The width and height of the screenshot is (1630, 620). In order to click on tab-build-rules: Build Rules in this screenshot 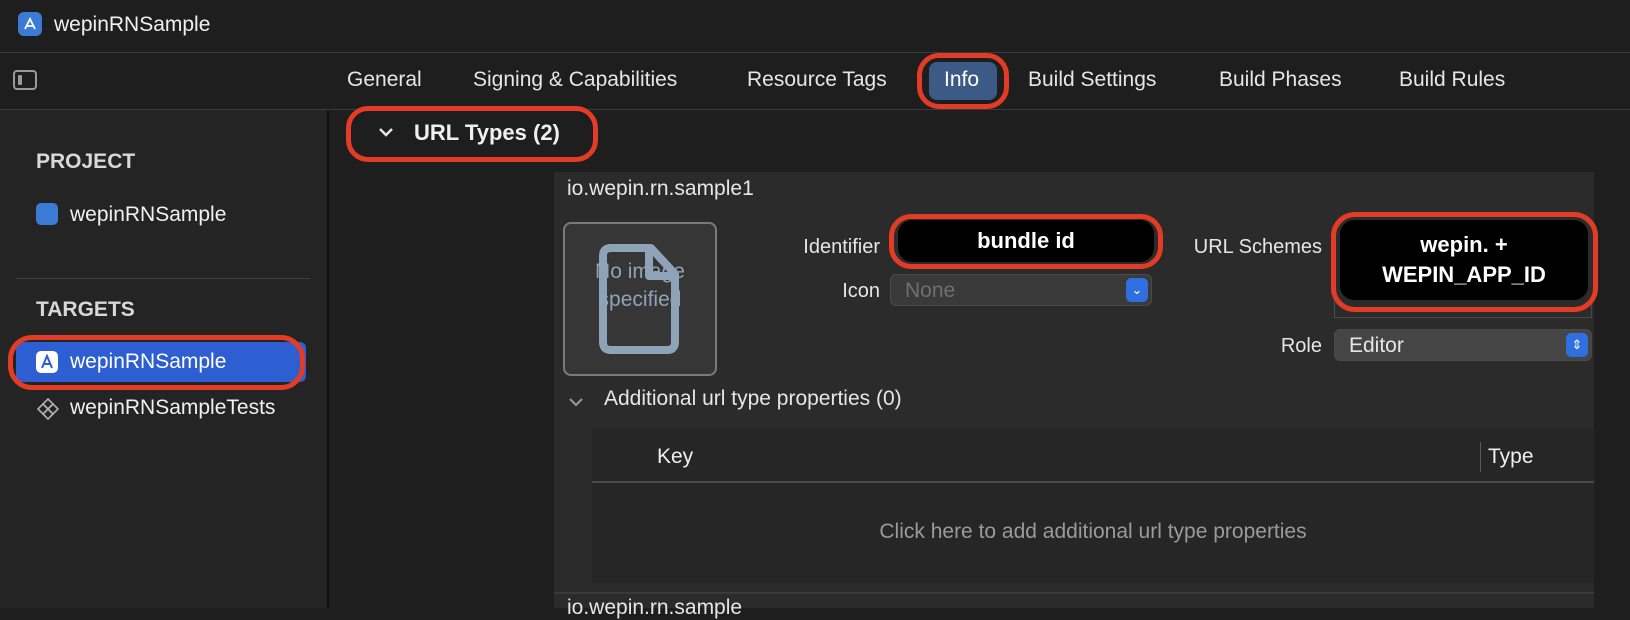, I will do `click(1452, 80)`.